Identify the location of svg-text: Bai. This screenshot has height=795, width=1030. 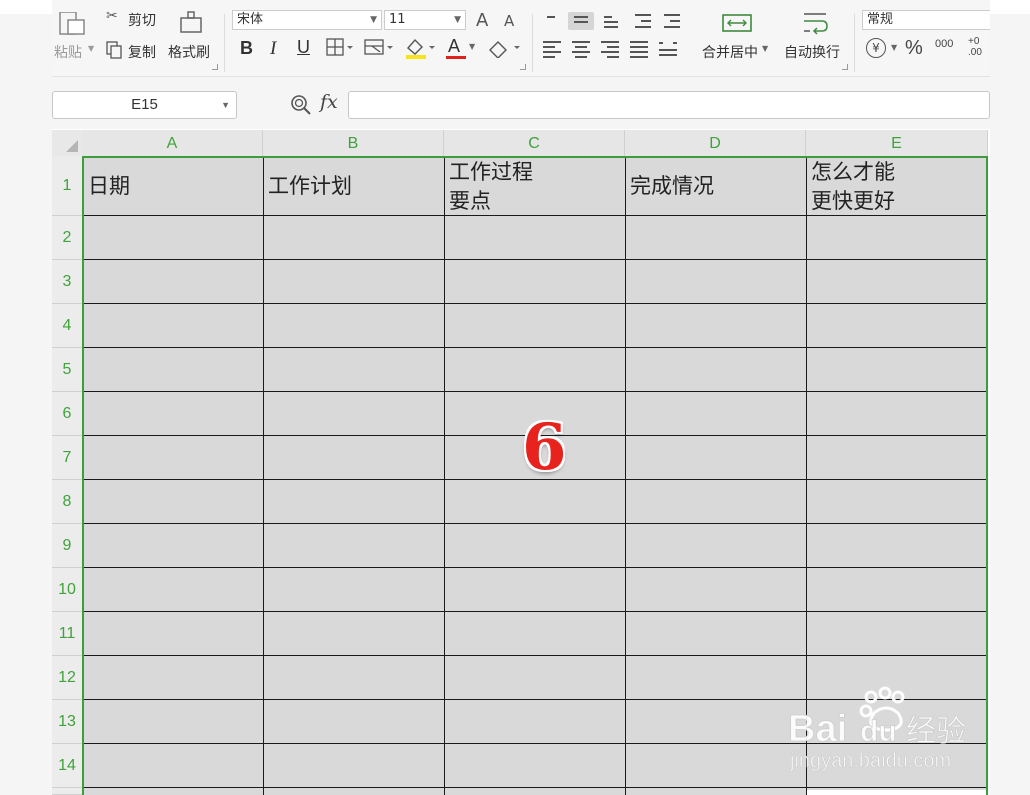
(817, 729).